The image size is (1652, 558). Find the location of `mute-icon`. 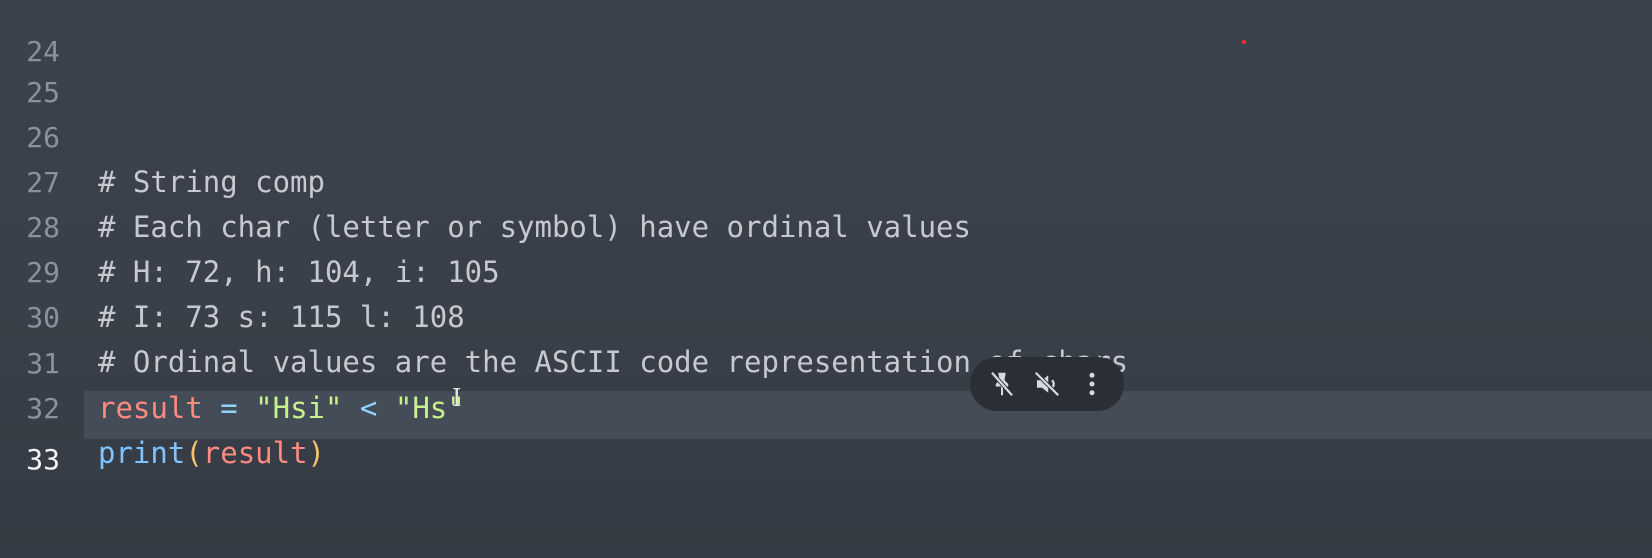

mute-icon is located at coordinates (1047, 384).